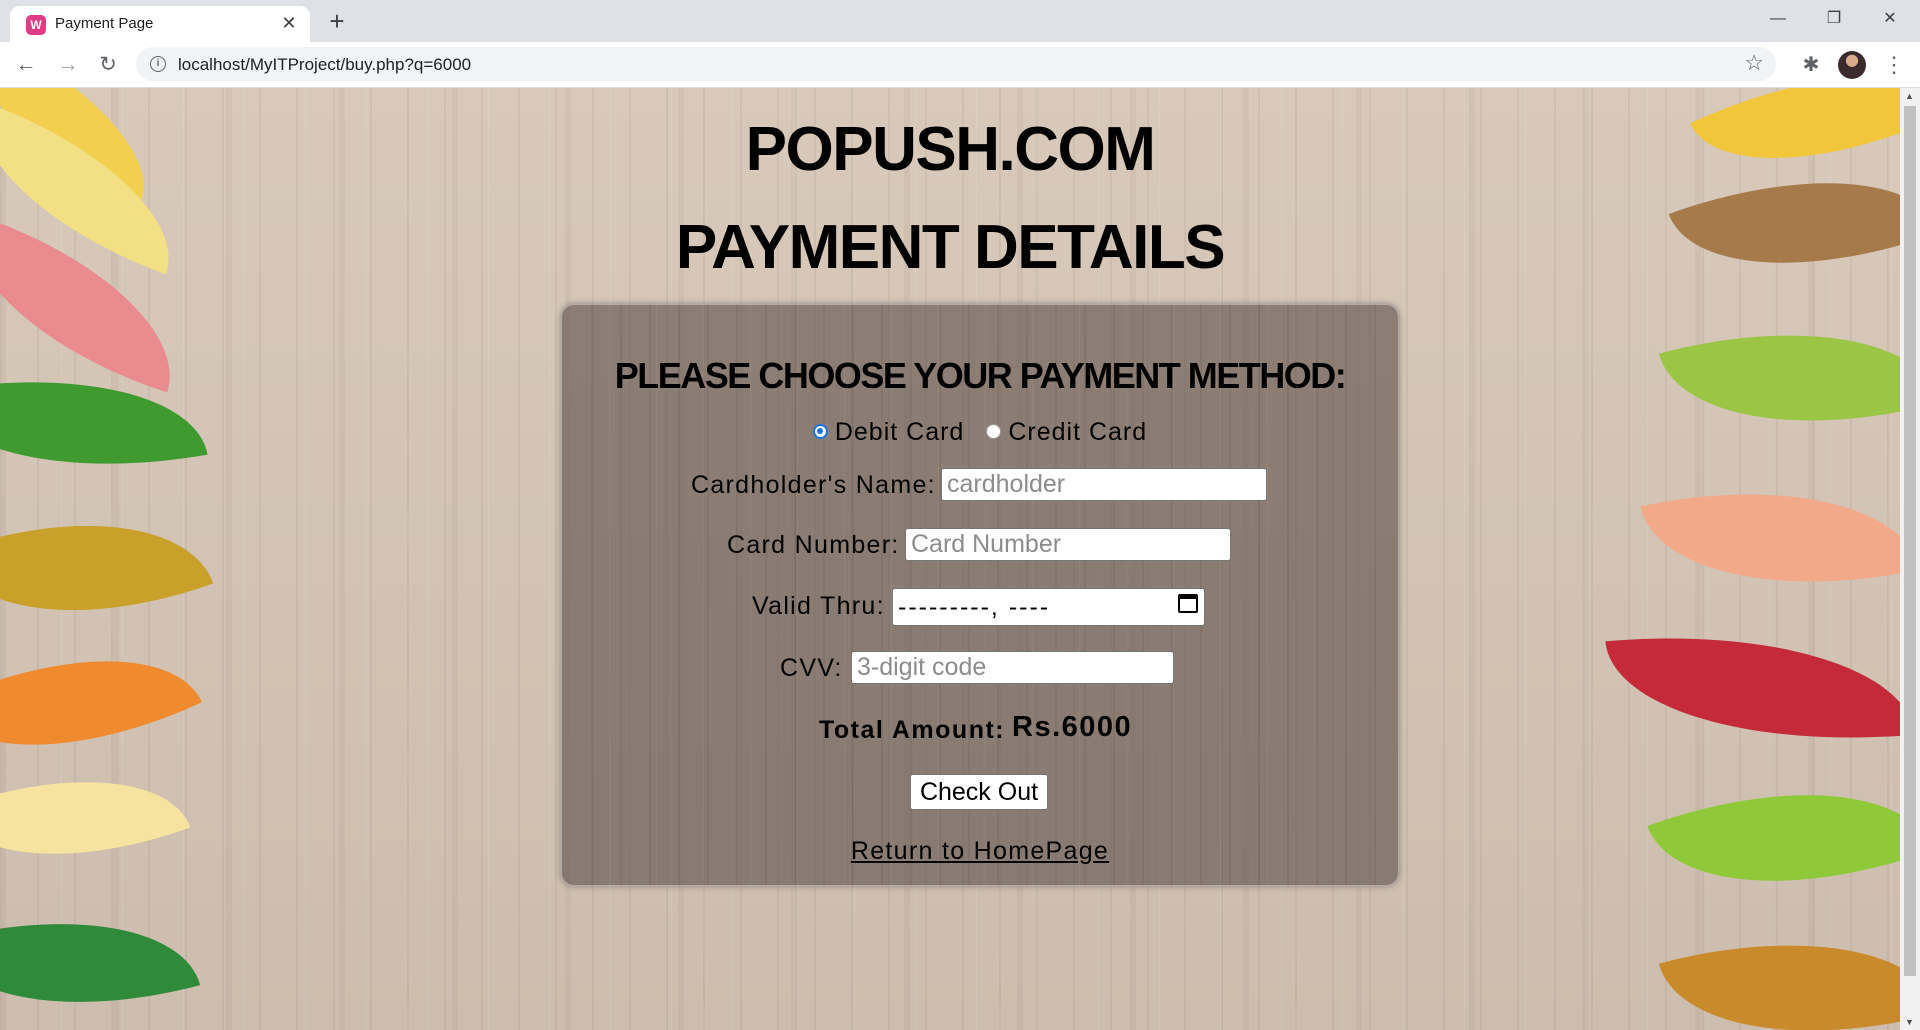  Describe the element at coordinates (1894, 65) in the screenshot. I see `kebab-menu-icon: ⋮` at that location.